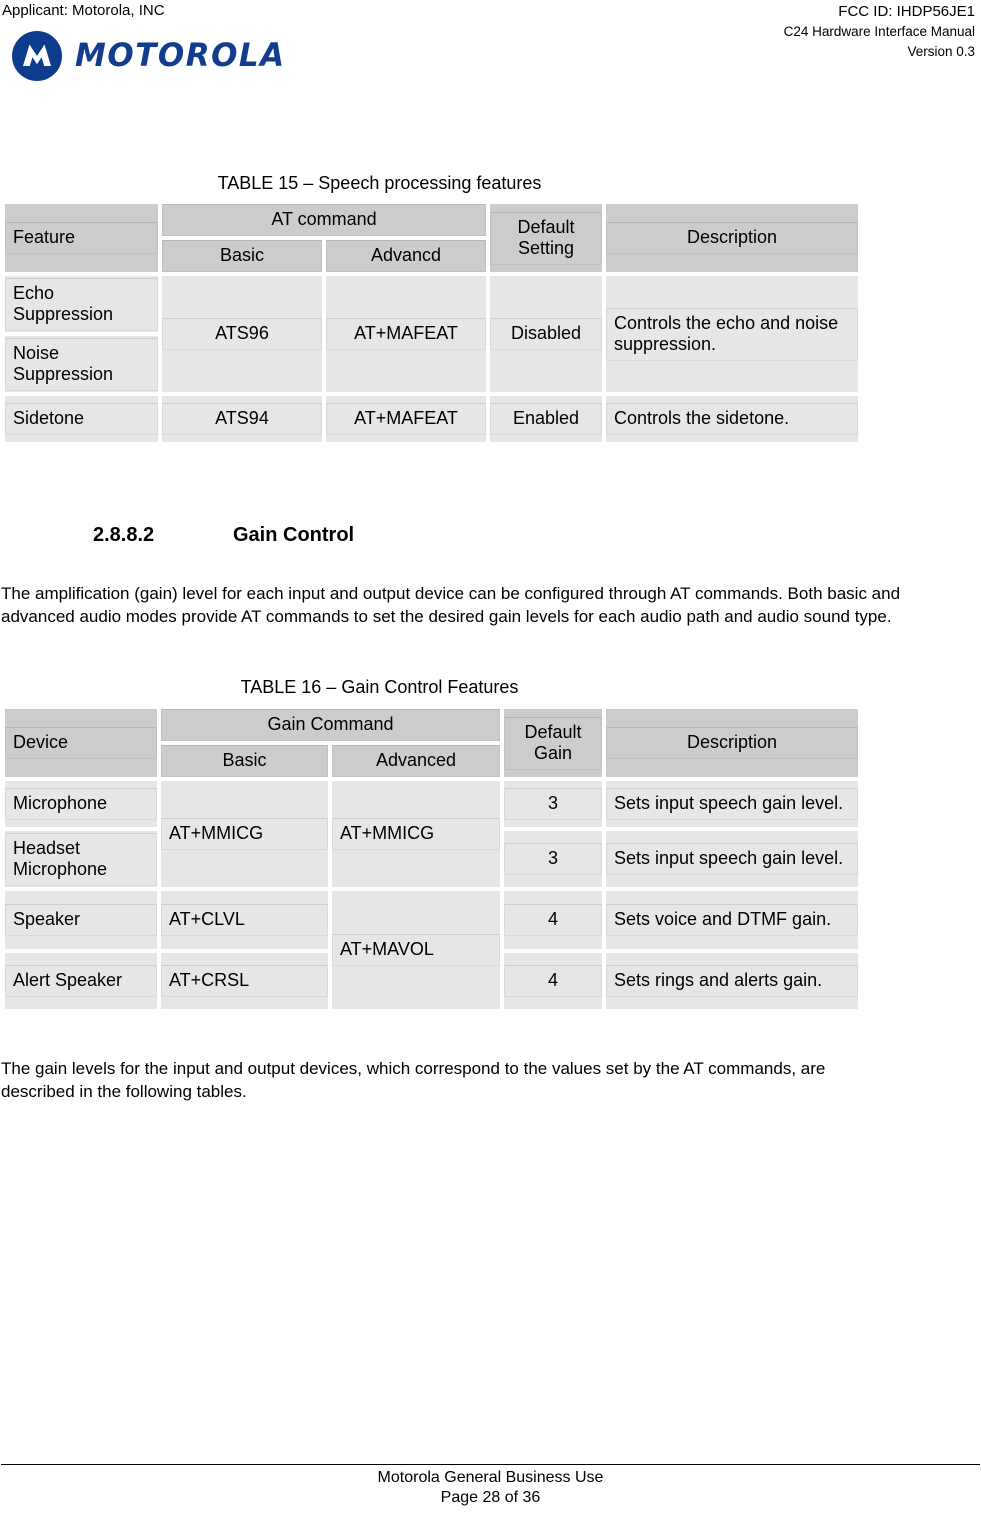 This screenshot has height=1518, width=981. I want to click on table-15-caption: TABLE 15 – Speech processing features, so click(379, 183).